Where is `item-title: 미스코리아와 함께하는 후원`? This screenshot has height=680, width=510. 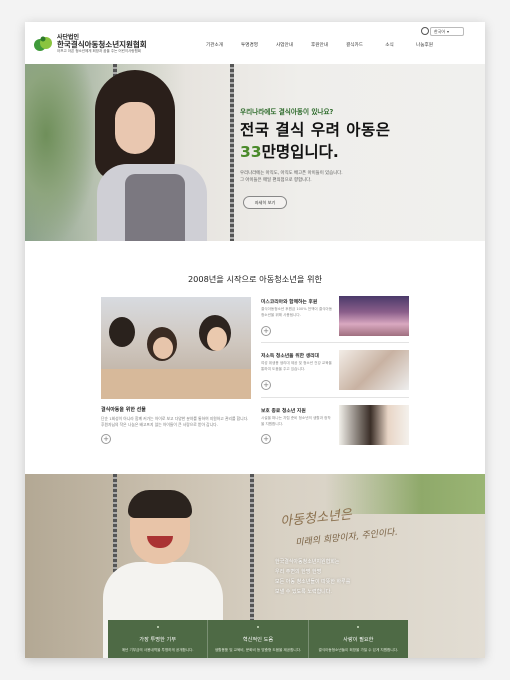
item-title: 미스코리아와 함께하는 후원 is located at coordinates (289, 302).